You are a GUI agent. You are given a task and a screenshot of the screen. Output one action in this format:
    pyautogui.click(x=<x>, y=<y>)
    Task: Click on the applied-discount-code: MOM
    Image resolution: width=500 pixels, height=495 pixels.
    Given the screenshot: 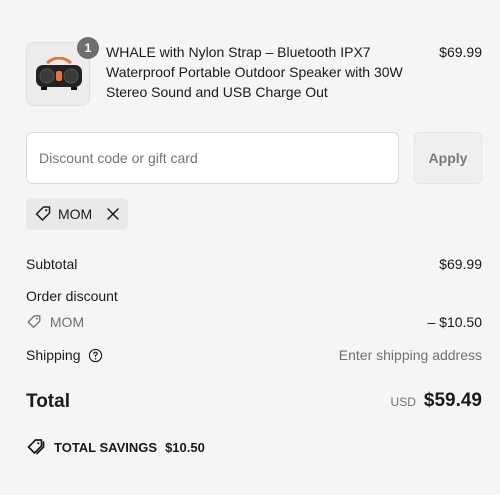 What is the action you would take?
    pyautogui.click(x=75, y=214)
    